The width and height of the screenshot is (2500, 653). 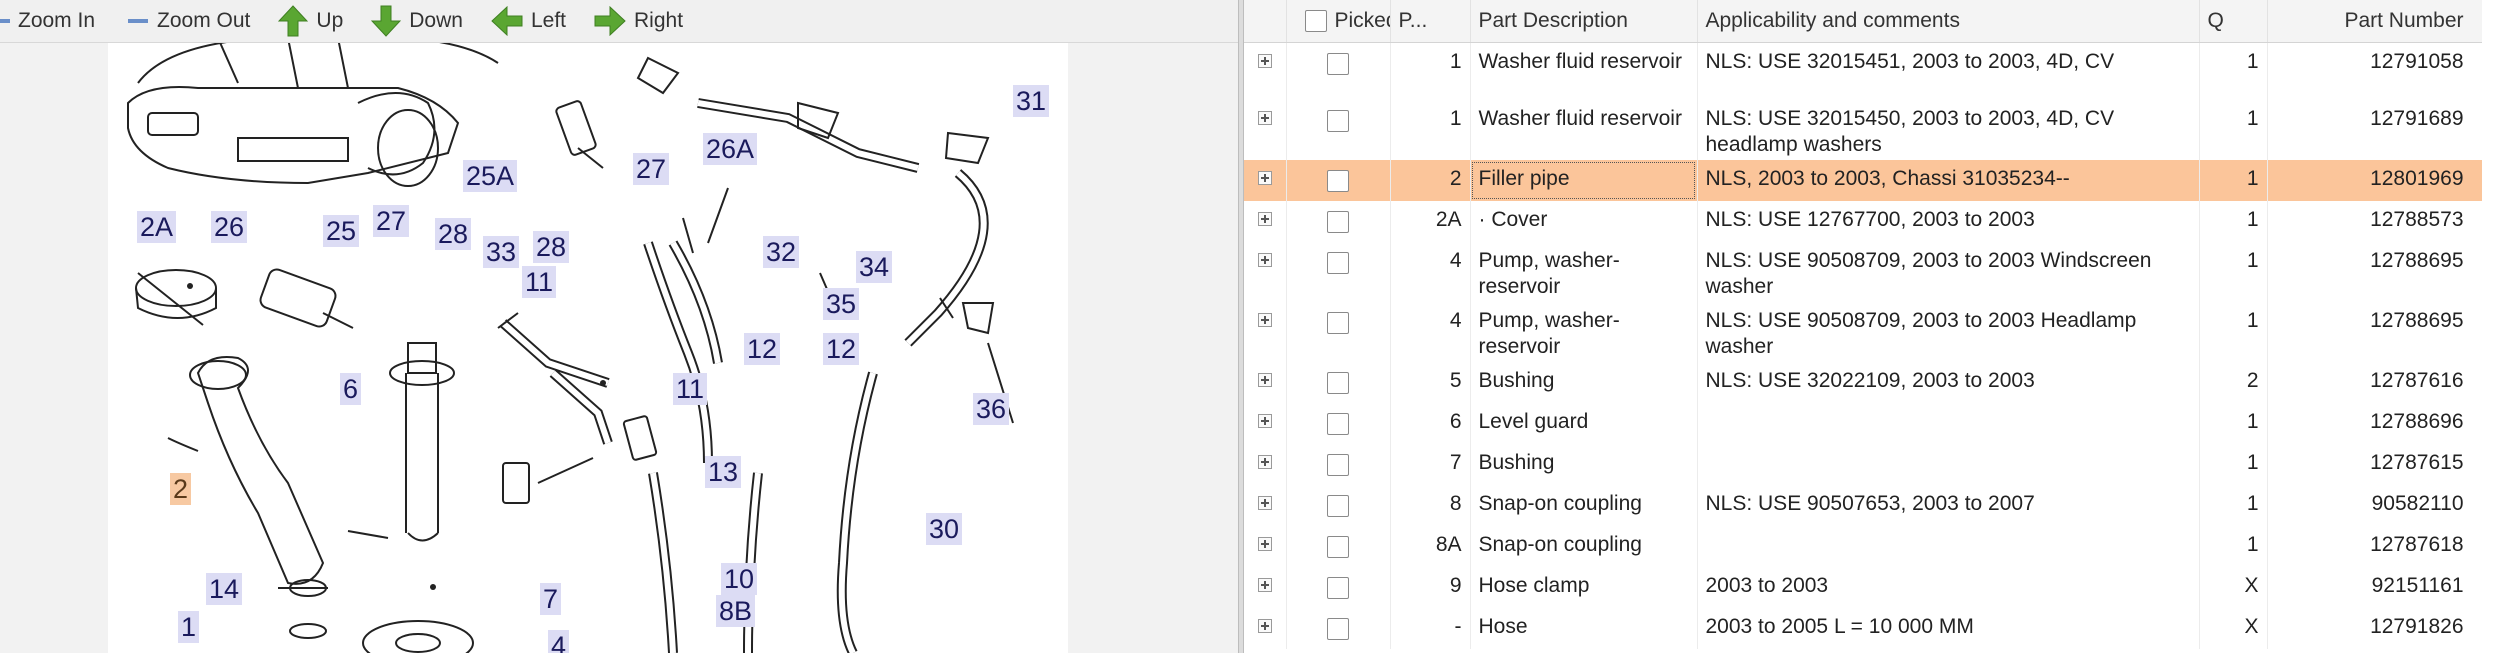 I want to click on callout-27: 27, so click(x=651, y=169).